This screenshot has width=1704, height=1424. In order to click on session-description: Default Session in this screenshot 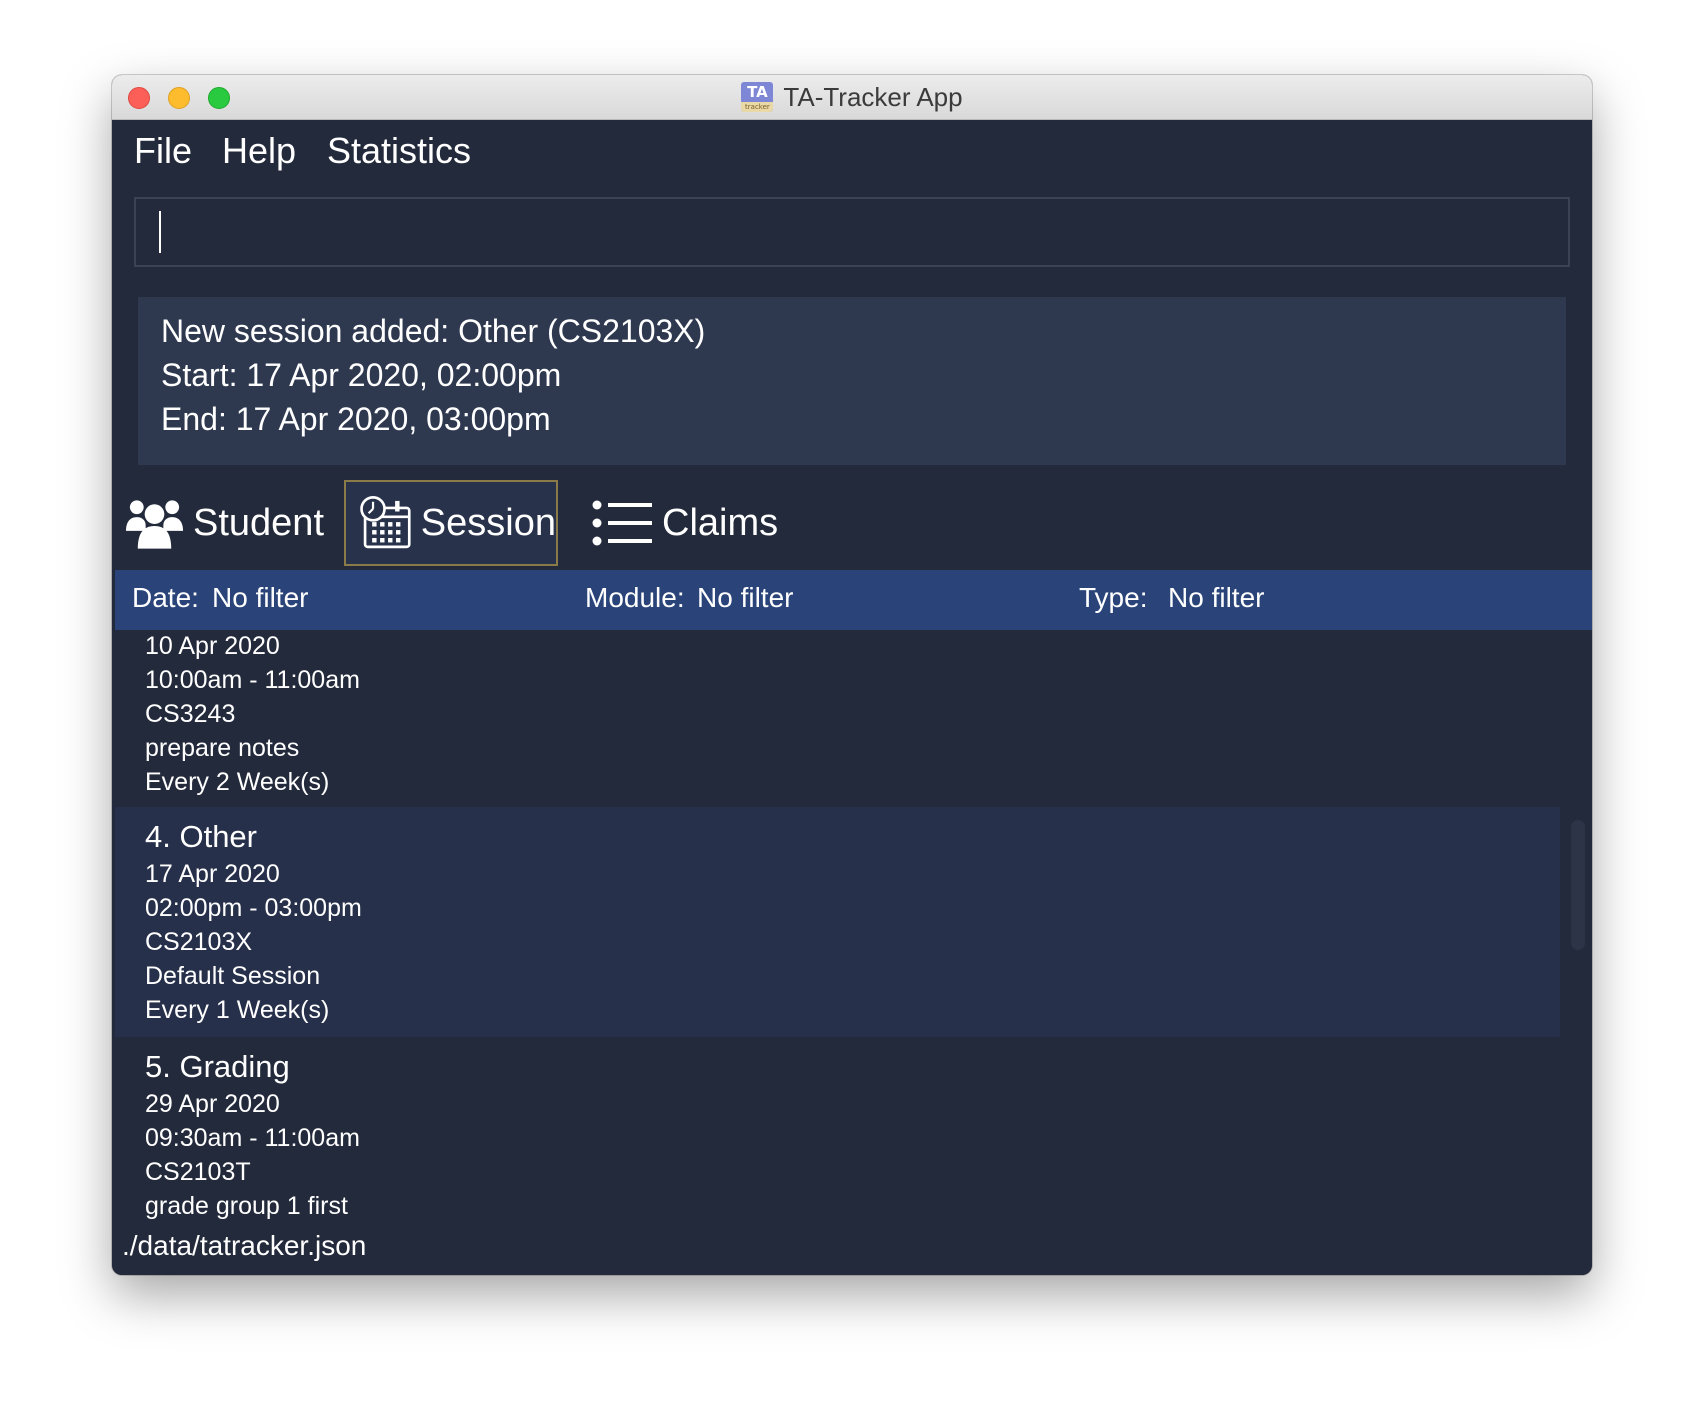, I will do `click(233, 976)`.